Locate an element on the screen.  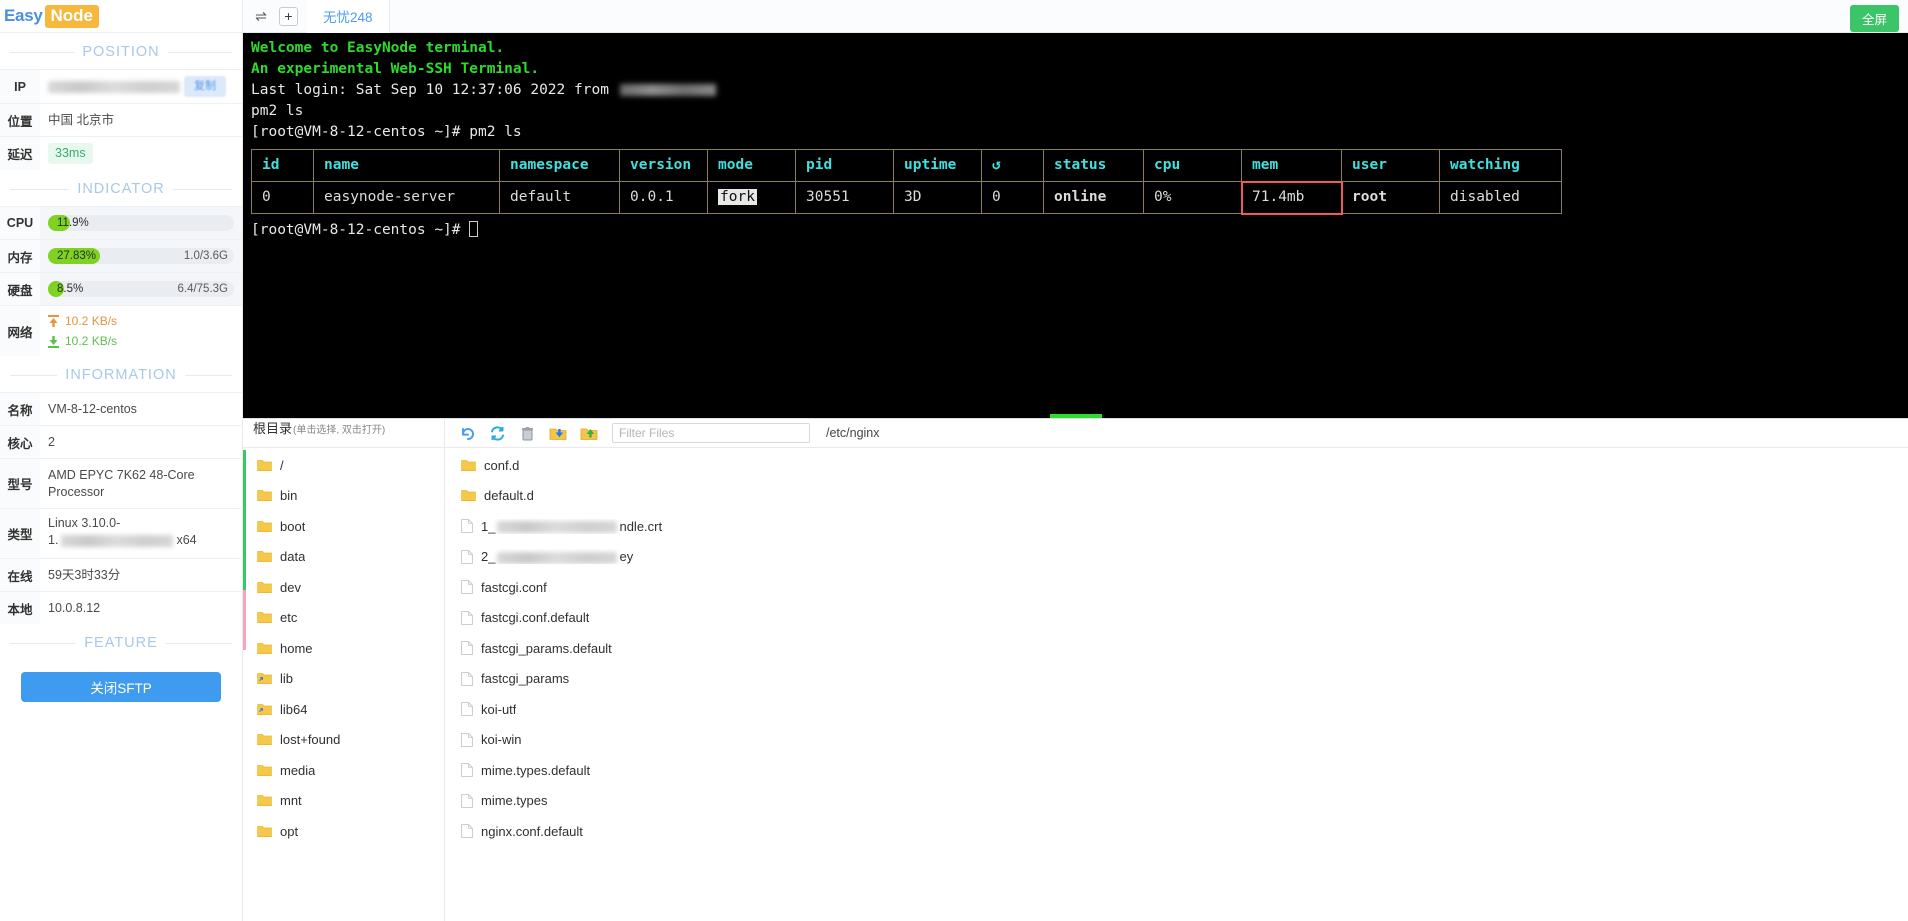
file-list-item: nginx.conf.default is located at coordinates (1176, 831).